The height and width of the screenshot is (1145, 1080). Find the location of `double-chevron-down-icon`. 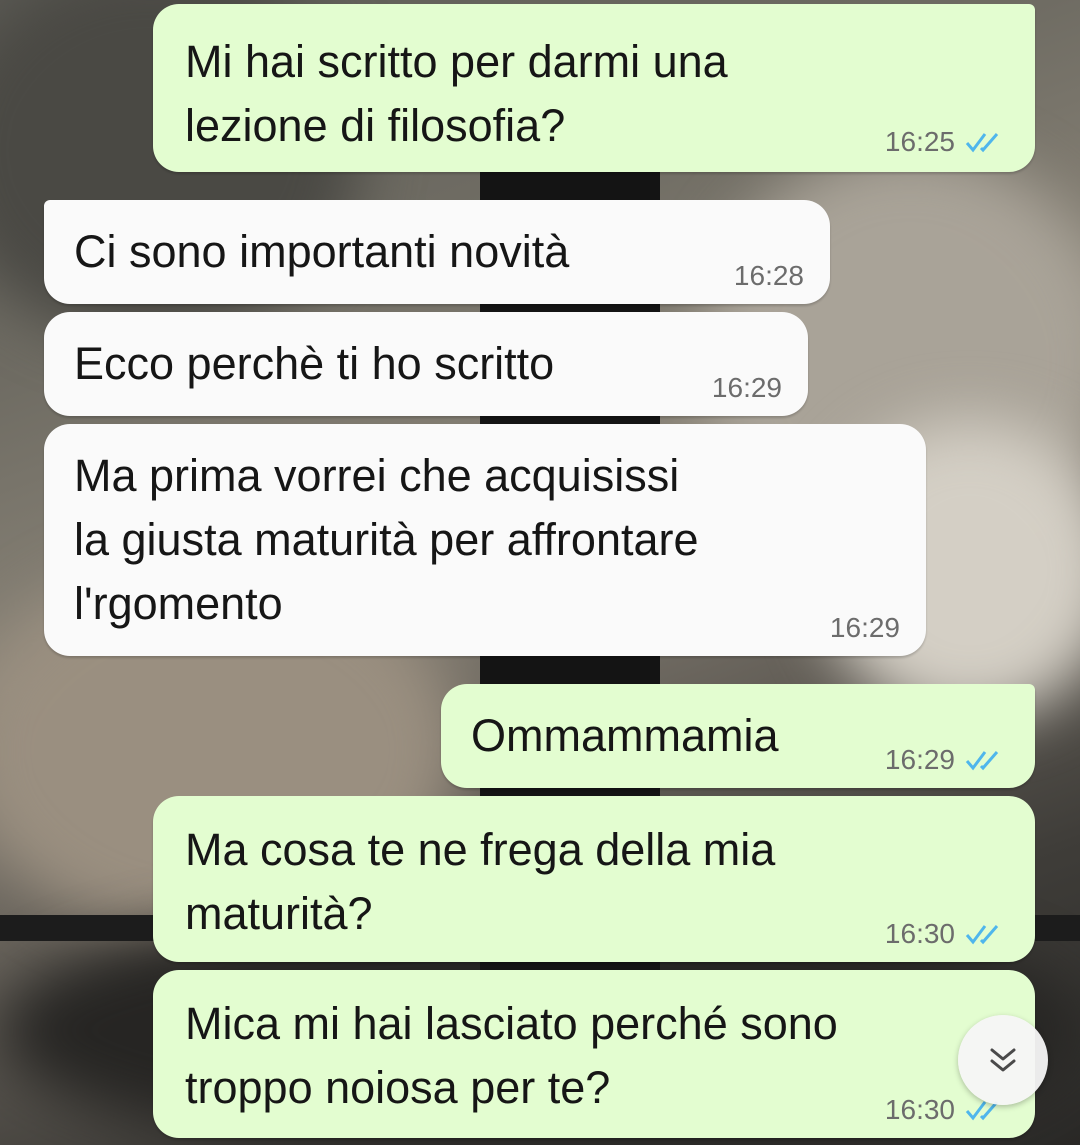

double-chevron-down-icon is located at coordinates (1003, 1060).